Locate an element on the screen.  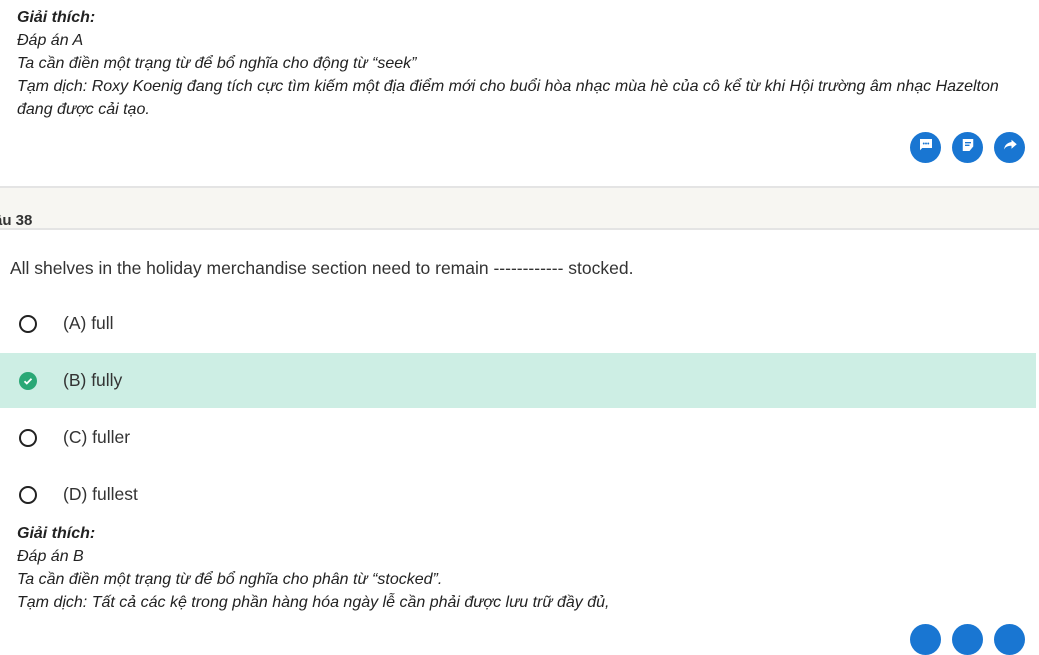
comment-icon is located at coordinates (926, 147).